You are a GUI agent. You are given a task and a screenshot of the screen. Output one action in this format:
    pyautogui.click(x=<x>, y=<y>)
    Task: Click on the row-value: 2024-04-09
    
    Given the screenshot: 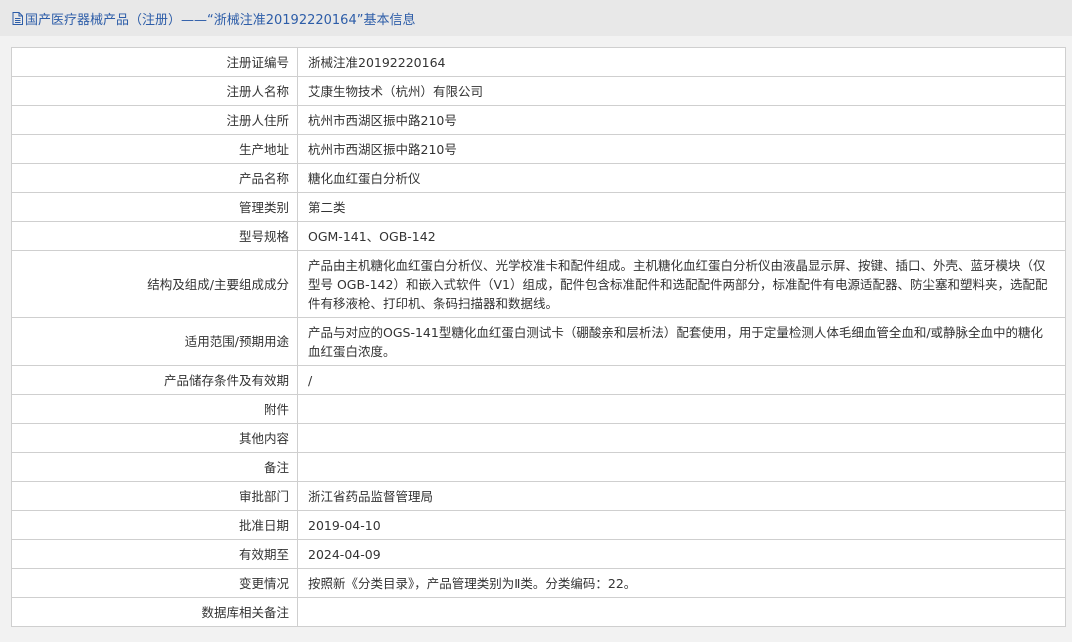 What is the action you would take?
    pyautogui.click(x=681, y=554)
    